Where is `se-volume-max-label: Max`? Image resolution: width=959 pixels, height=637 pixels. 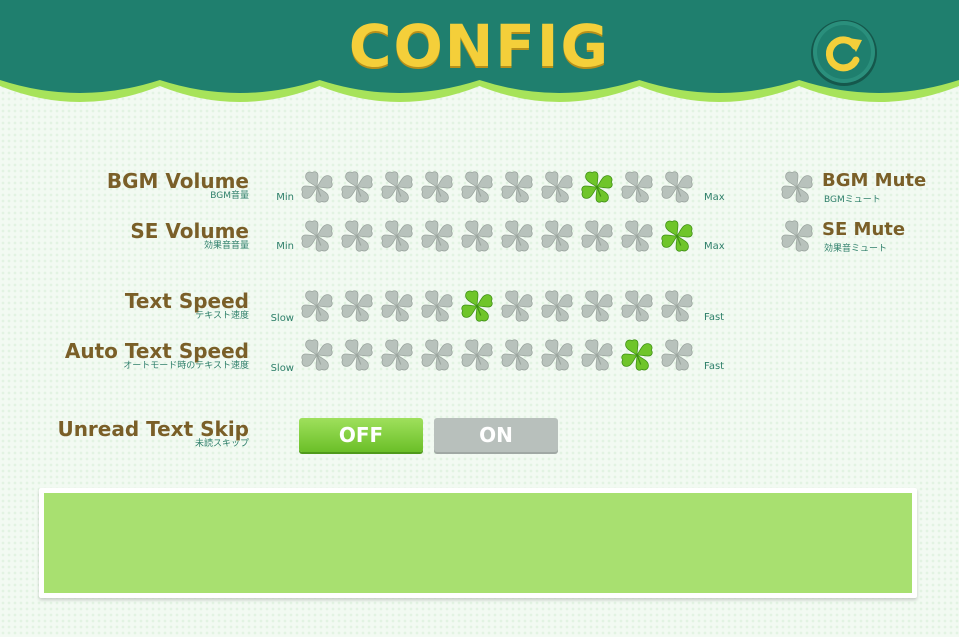
se-volume-max-label: Max is located at coordinates (714, 246).